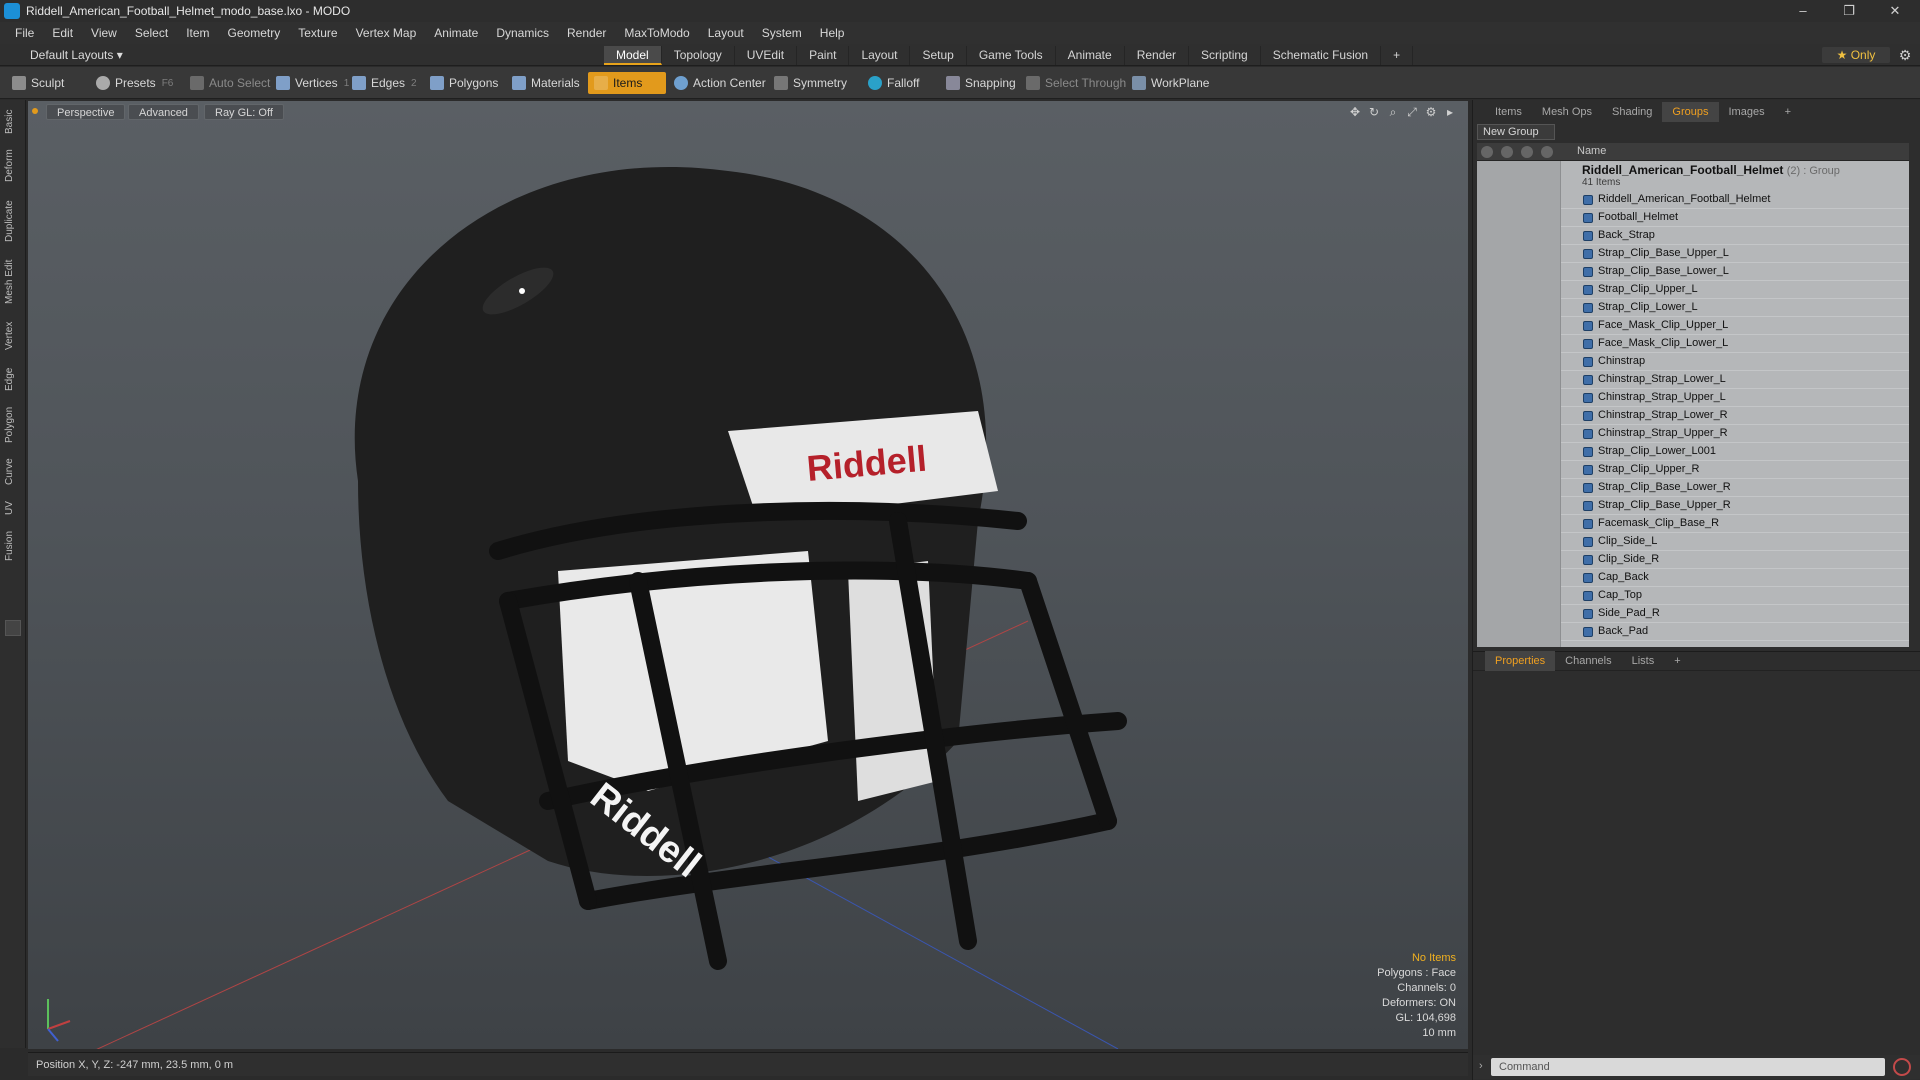 This screenshot has width=1920, height=1080. Describe the element at coordinates (86, 112) in the screenshot. I see `view-type-button: Perspective` at that location.